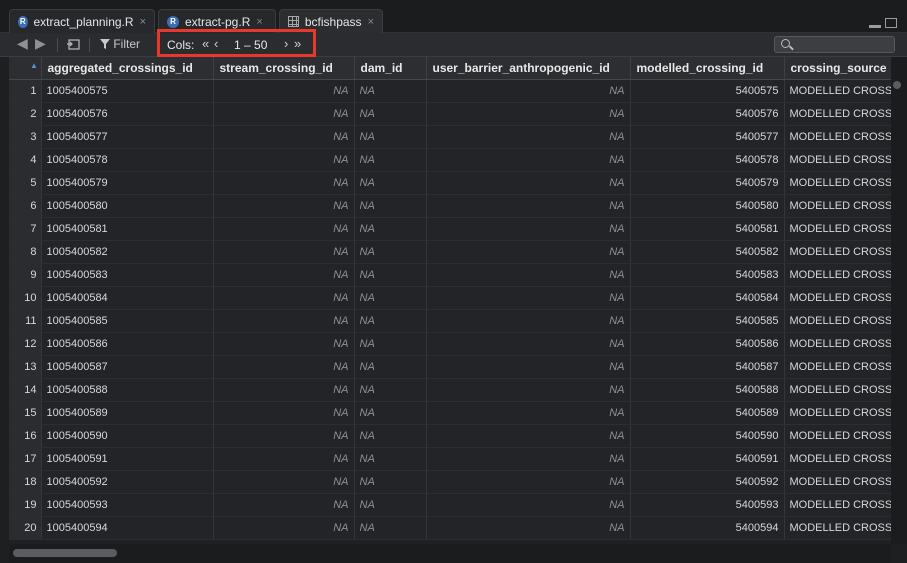 This screenshot has width=907, height=563. I want to click on row-number: 3, so click(25, 137).